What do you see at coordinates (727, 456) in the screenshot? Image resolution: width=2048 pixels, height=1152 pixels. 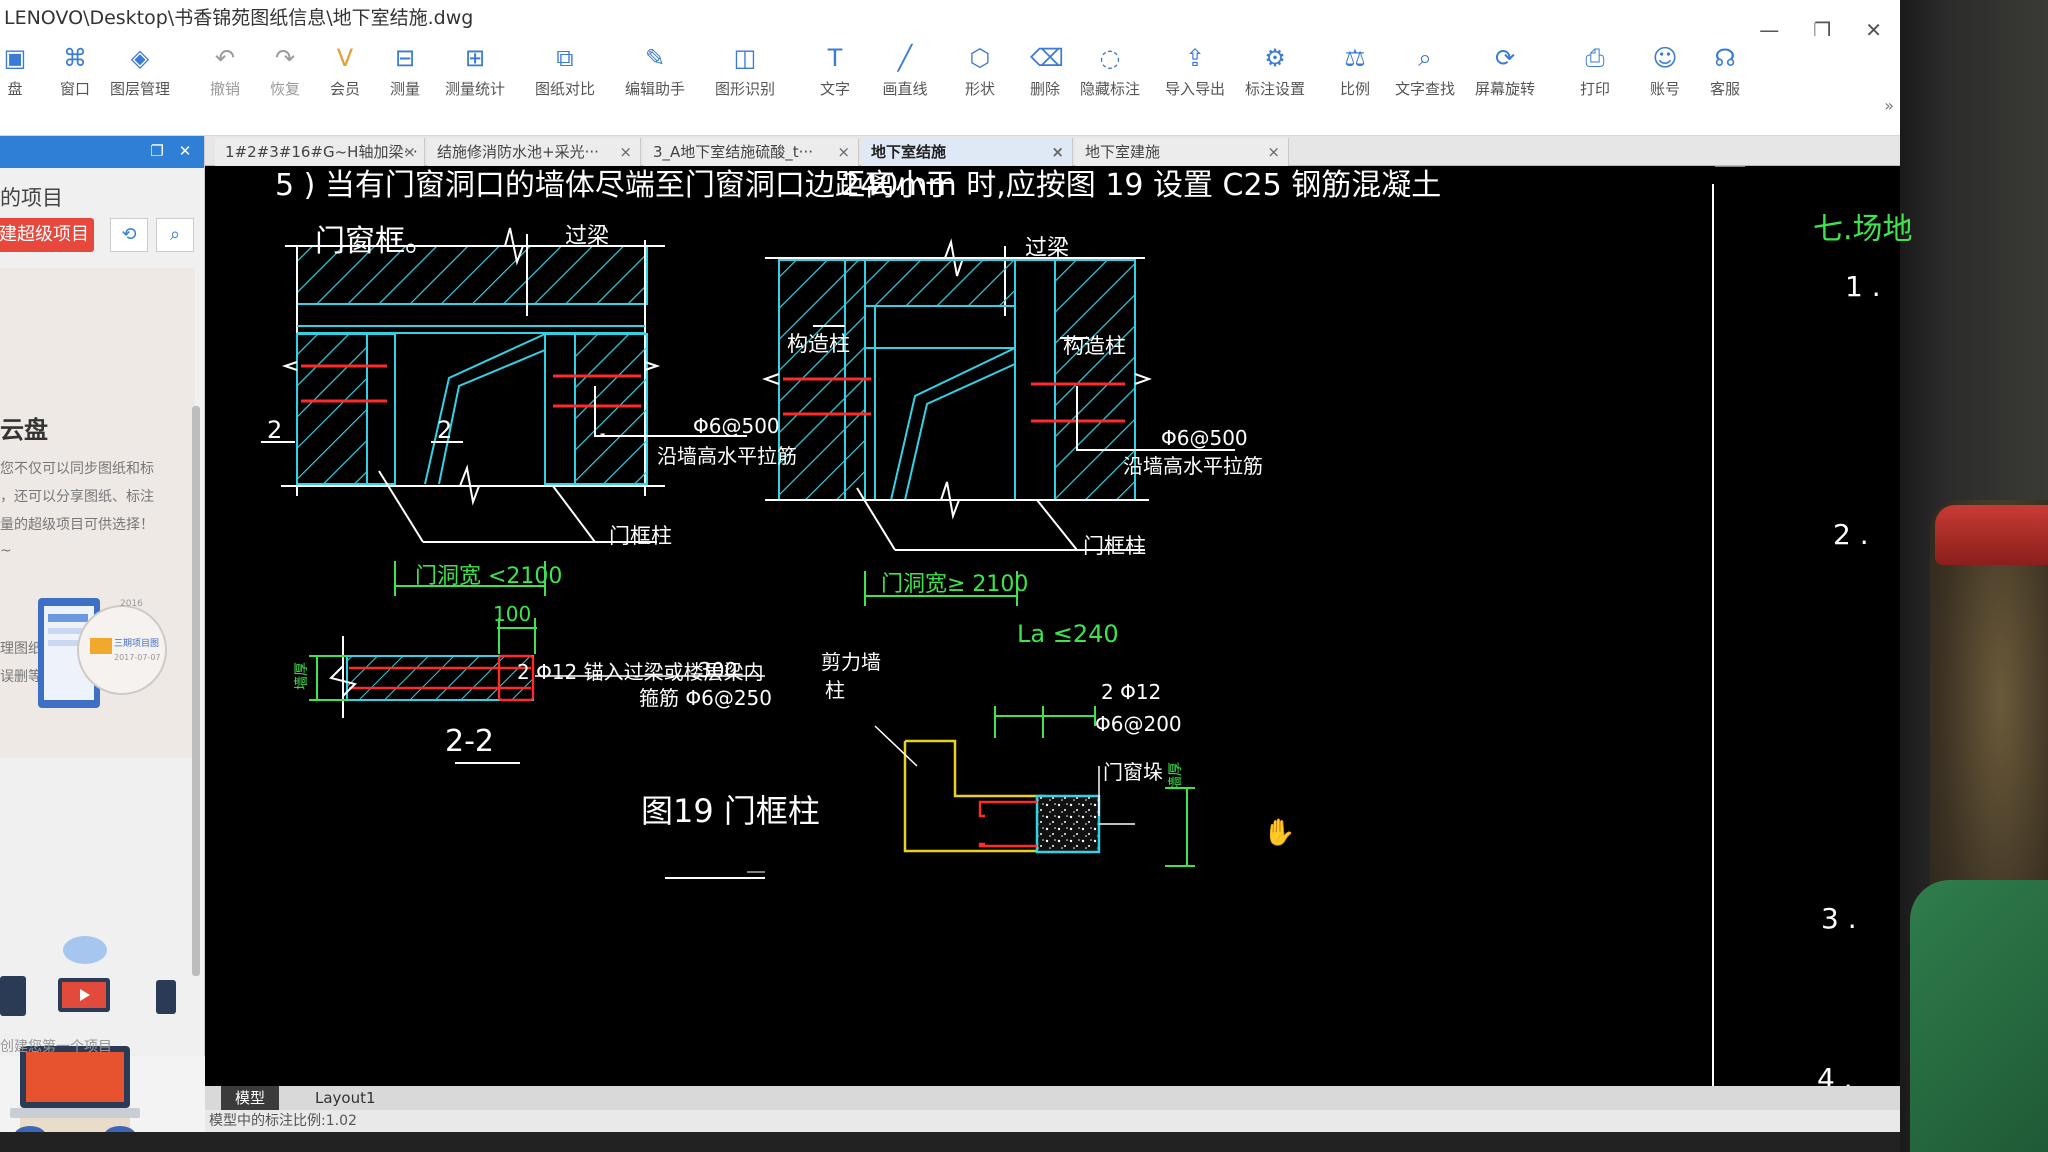 I see `rebar-desc: 沿墙高水平拉筋` at bounding box center [727, 456].